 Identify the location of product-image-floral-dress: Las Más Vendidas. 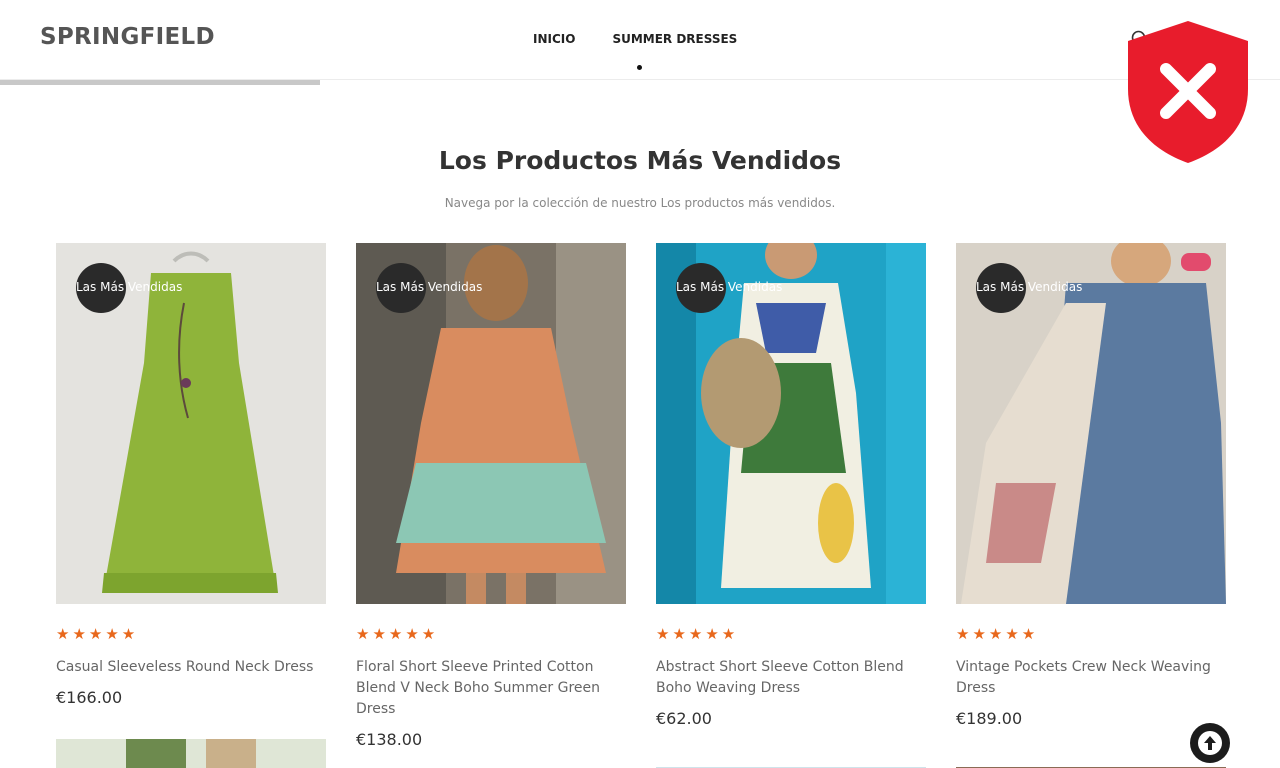
(491, 423).